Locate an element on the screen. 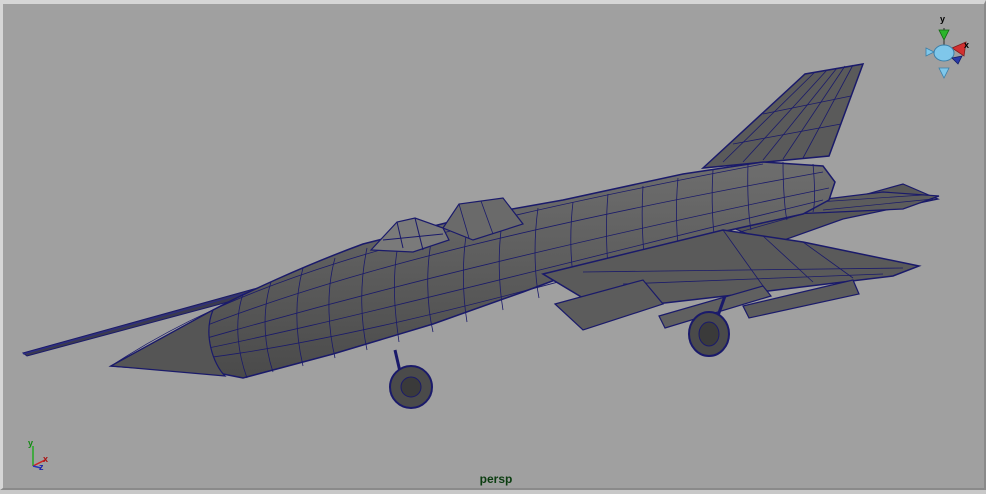 This screenshot has height=494, width=986. view-cube-y-label: y is located at coordinates (942, 19).